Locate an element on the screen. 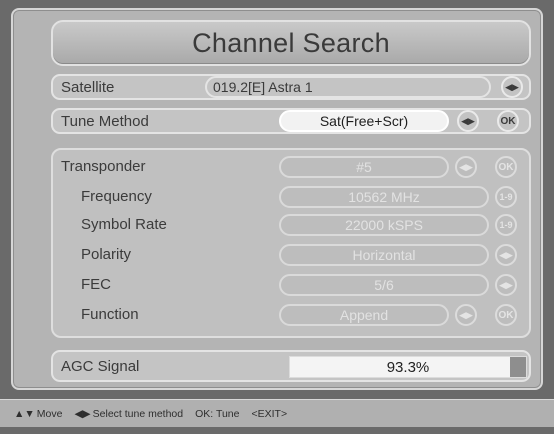  transponder-value: #5 is located at coordinates (364, 167).